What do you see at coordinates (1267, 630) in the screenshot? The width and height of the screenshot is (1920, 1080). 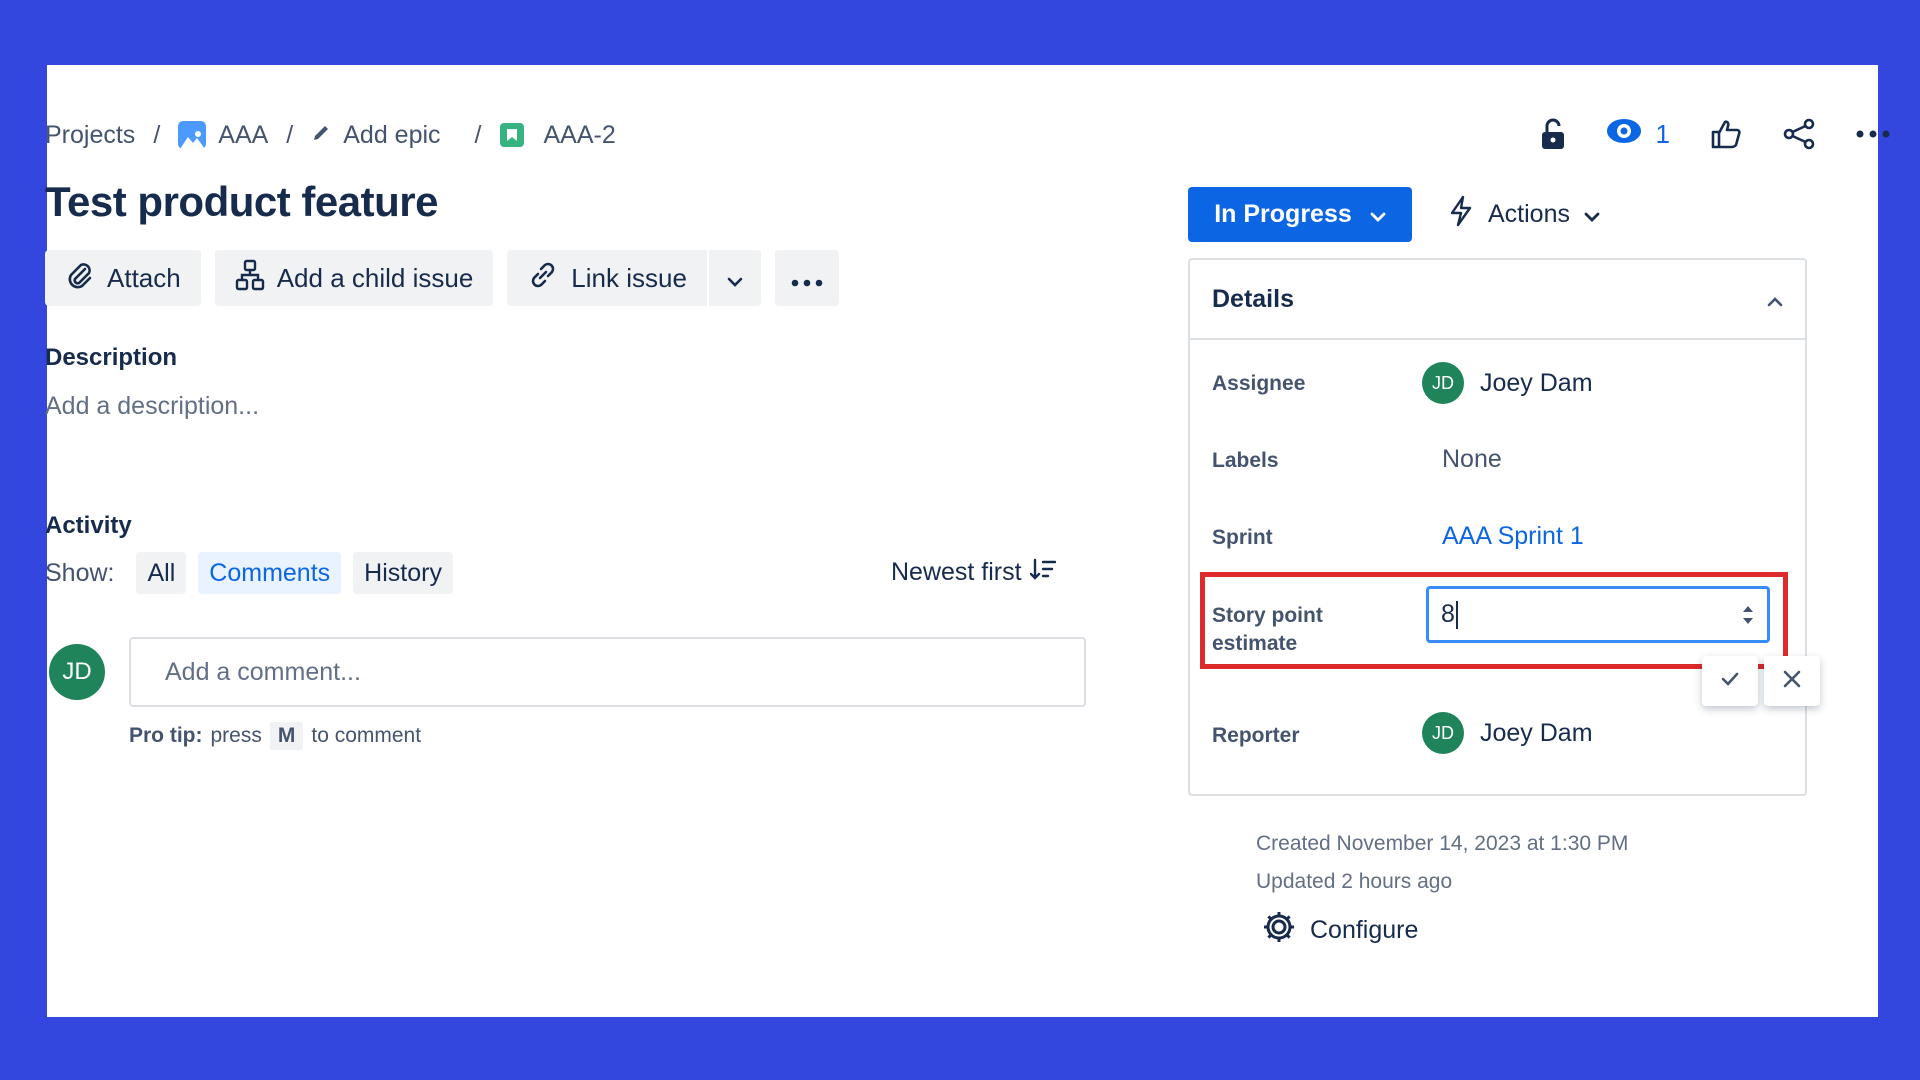 I see `story-point-label: Story point estimate` at bounding box center [1267, 630].